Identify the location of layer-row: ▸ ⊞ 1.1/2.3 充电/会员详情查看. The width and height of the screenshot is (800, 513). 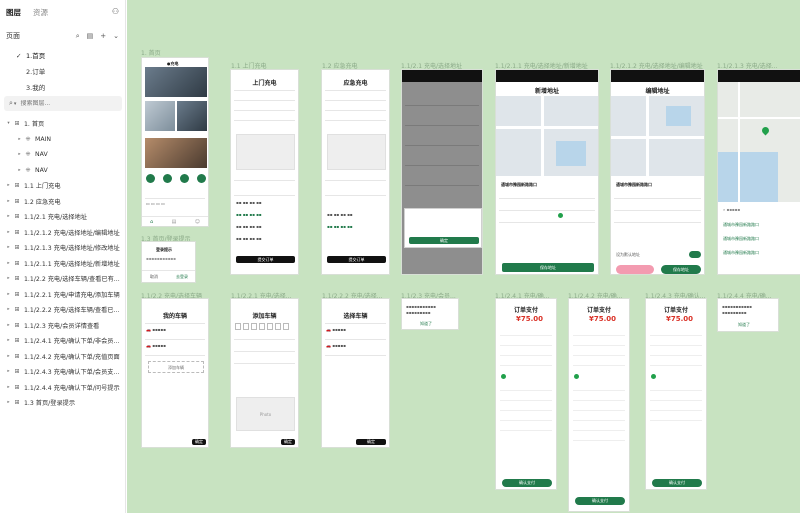
(63, 326).